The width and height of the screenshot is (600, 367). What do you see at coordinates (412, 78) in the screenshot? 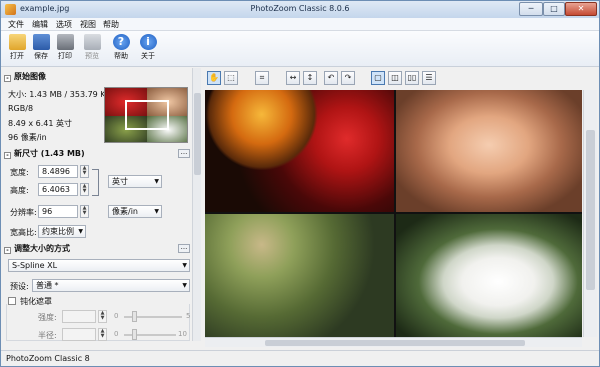
I see `side-by-side-view-button: ▯▯` at bounding box center [412, 78].